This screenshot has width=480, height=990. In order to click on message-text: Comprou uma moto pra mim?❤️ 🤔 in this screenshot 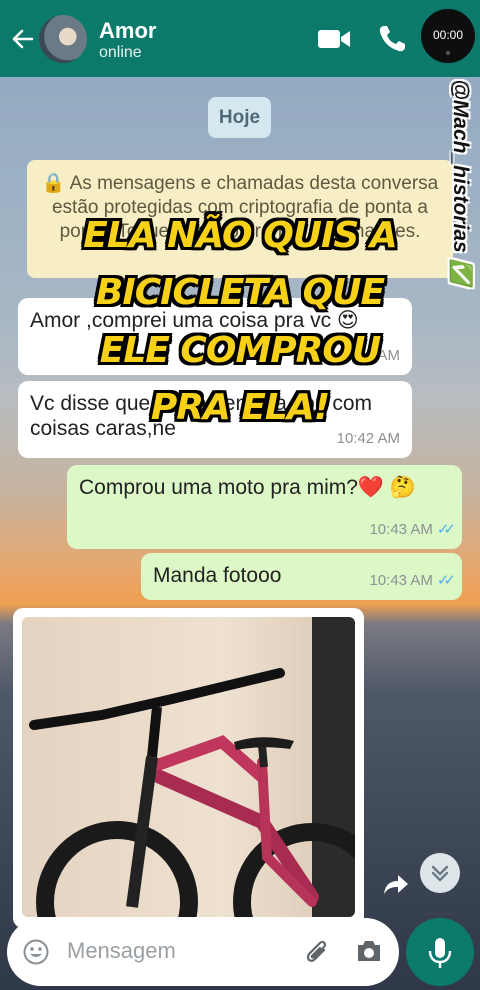, I will do `click(248, 487)`.